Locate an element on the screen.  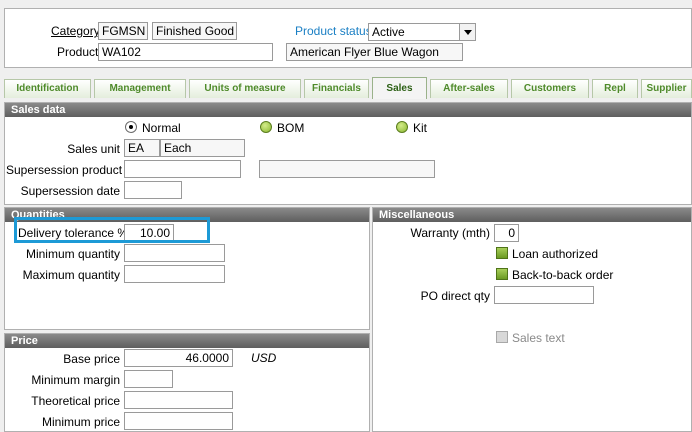
supersession-product-field is located at coordinates (182, 169).